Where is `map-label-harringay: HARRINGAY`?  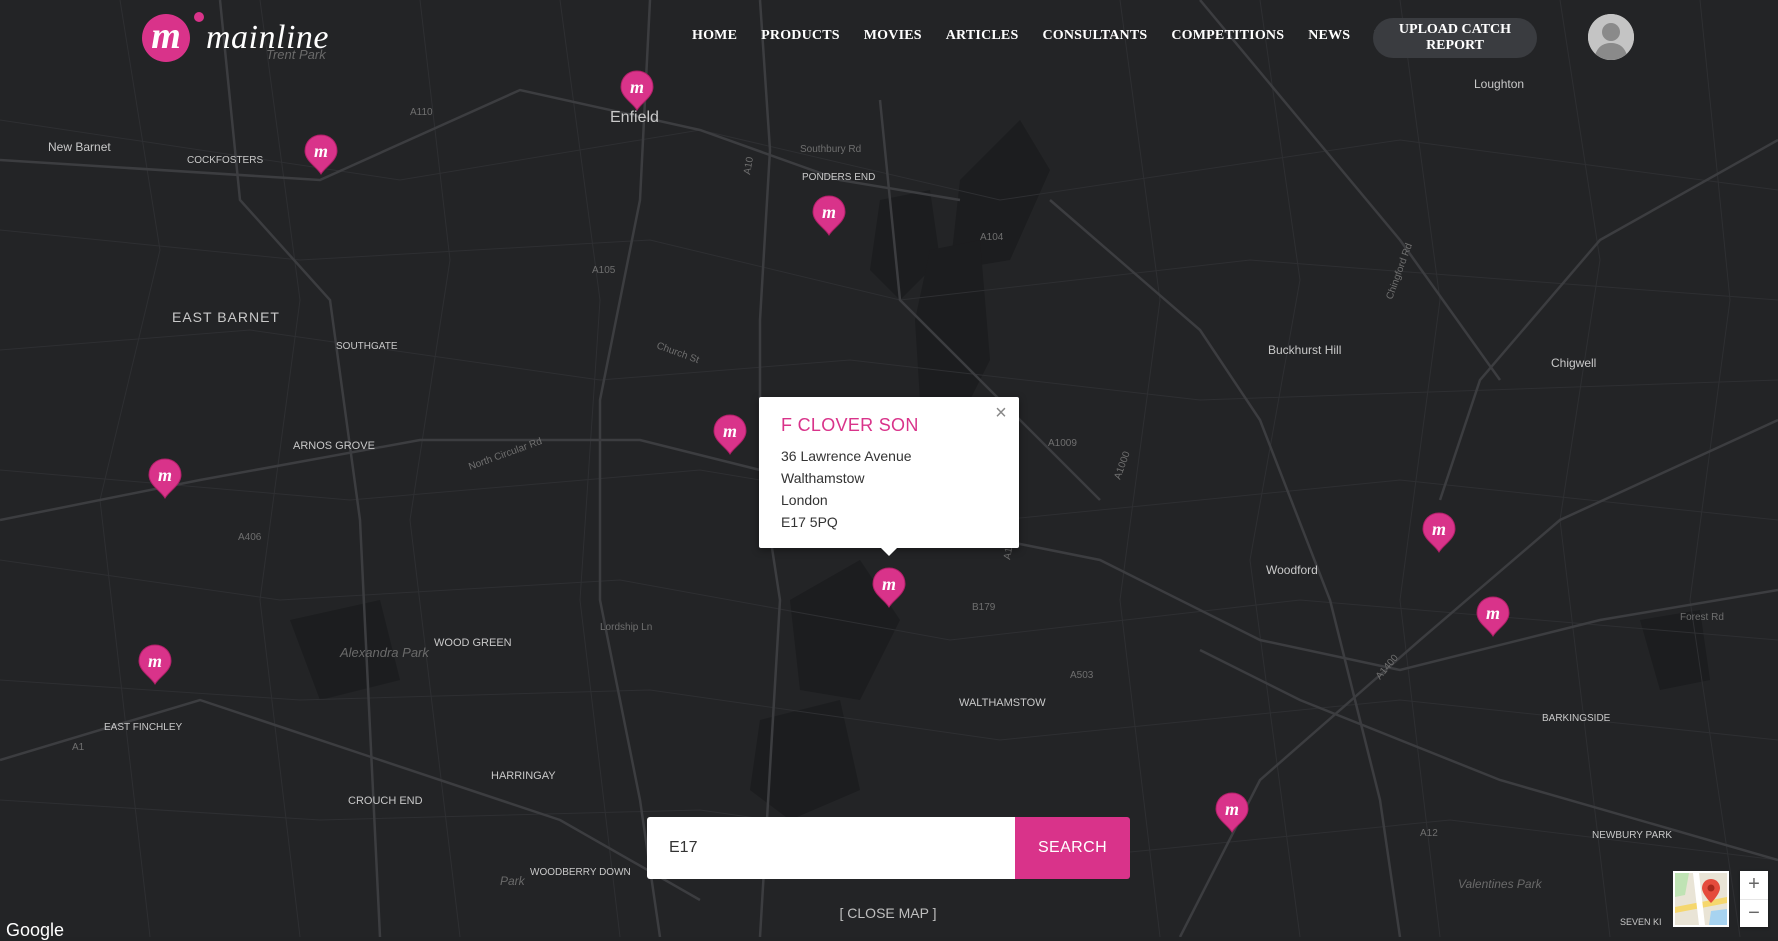
map-label-harringay: HARRINGAY is located at coordinates (523, 776).